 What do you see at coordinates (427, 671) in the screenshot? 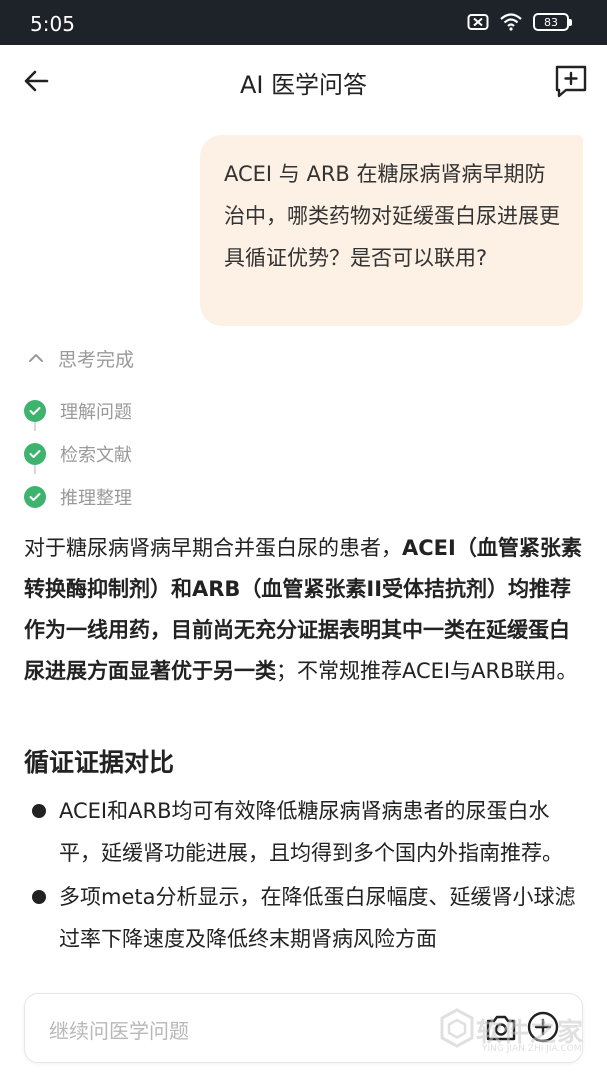
I see `answer-tail: ；不常规推荐ACEI与ARB联用。` at bounding box center [427, 671].